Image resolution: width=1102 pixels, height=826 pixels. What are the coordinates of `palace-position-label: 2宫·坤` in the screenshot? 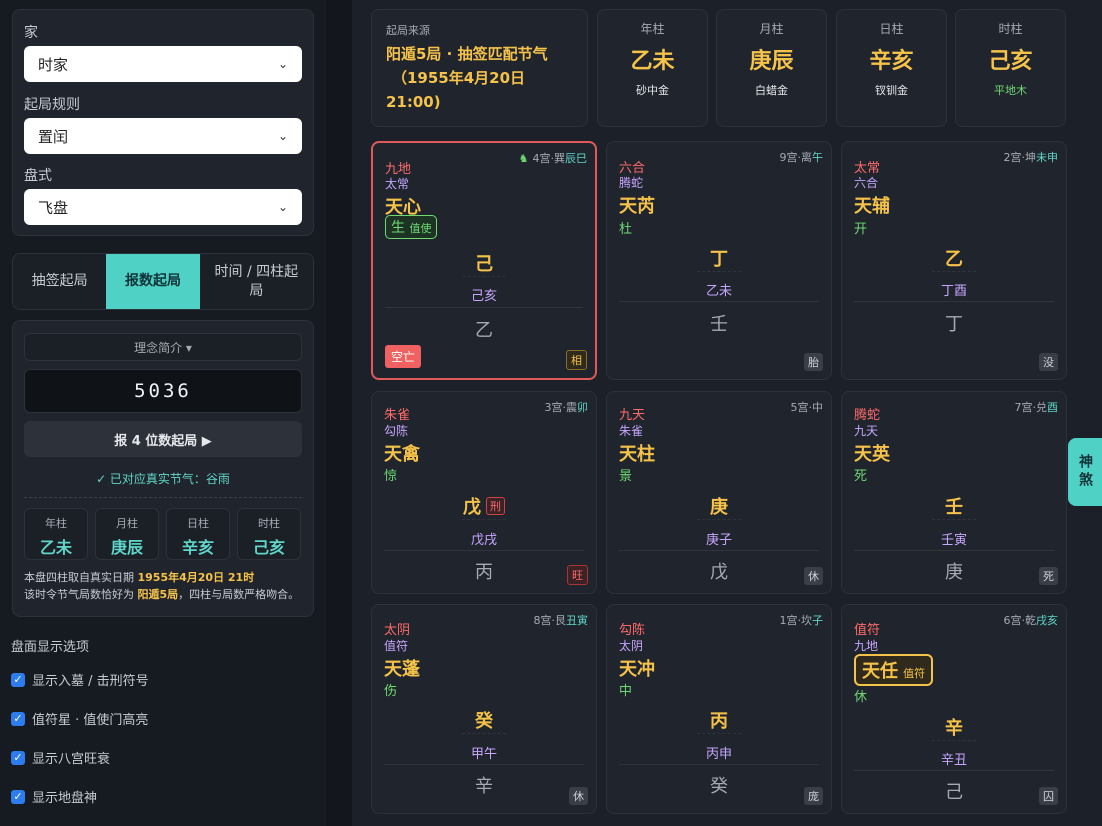 It's located at (1020, 157).